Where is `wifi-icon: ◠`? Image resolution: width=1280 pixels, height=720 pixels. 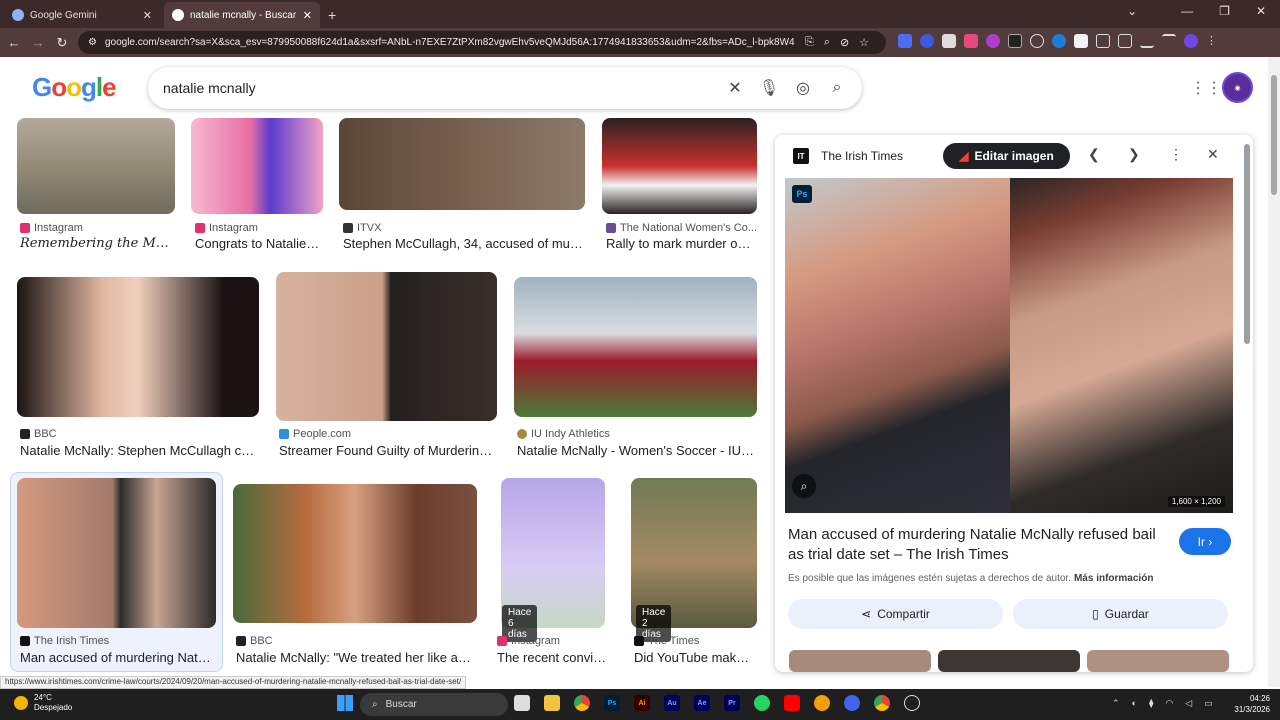
wifi-icon: ◠ is located at coordinates (1169, 703).